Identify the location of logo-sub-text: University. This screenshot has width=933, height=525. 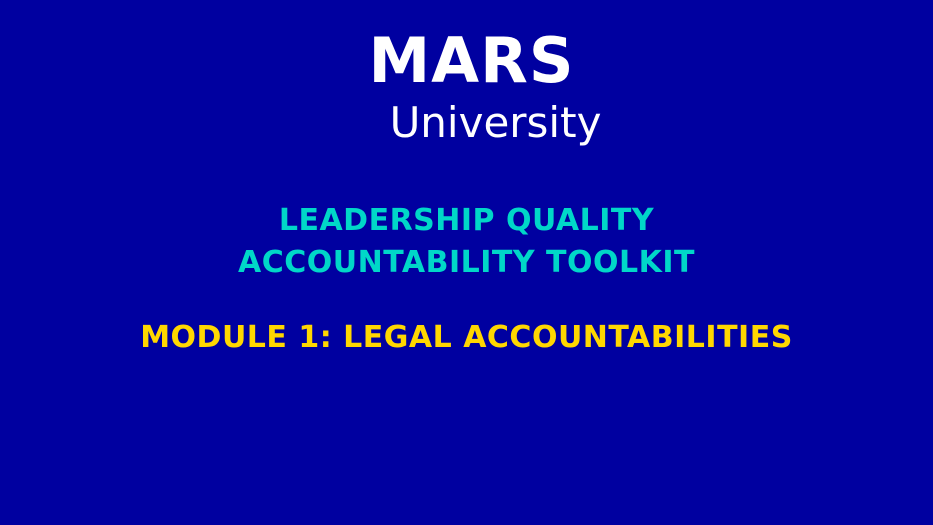
(495, 122).